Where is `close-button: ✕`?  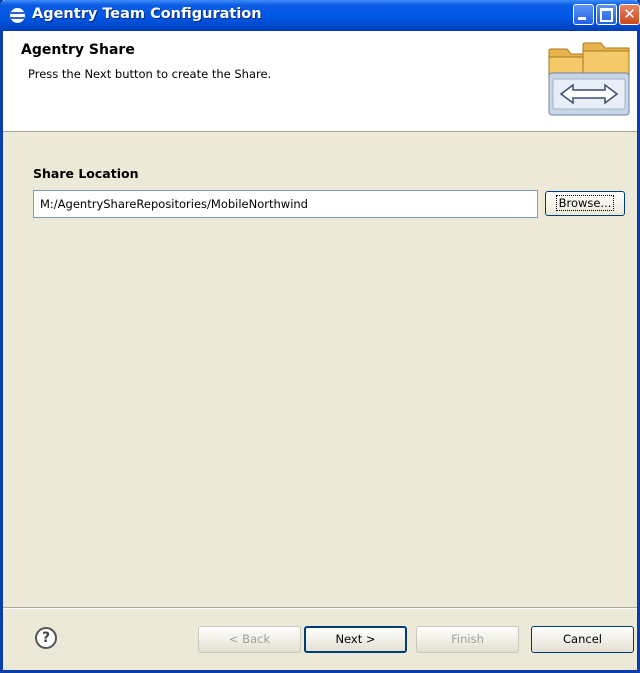
close-button: ✕ is located at coordinates (629, 14).